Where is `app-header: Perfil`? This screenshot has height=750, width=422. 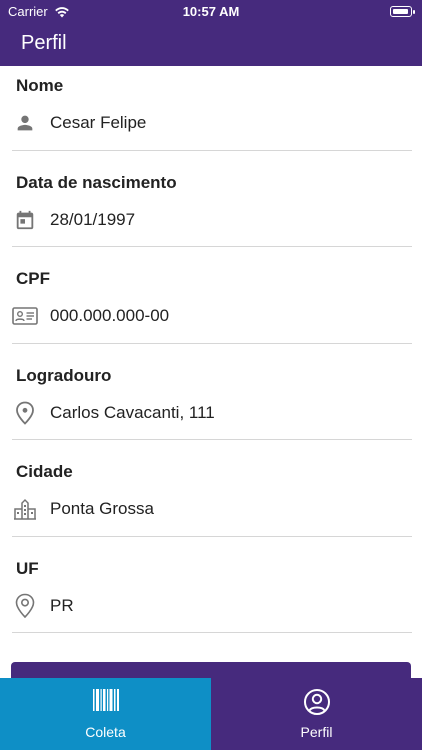
app-header: Perfil is located at coordinates (211, 45).